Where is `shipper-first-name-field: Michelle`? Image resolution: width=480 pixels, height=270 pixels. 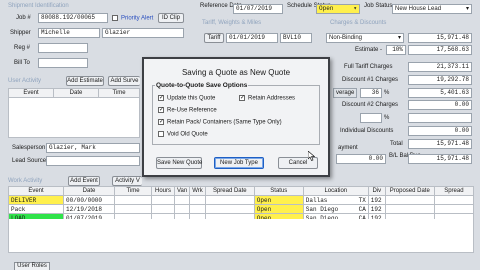 shipper-first-name-field: Michelle is located at coordinates (69, 33).